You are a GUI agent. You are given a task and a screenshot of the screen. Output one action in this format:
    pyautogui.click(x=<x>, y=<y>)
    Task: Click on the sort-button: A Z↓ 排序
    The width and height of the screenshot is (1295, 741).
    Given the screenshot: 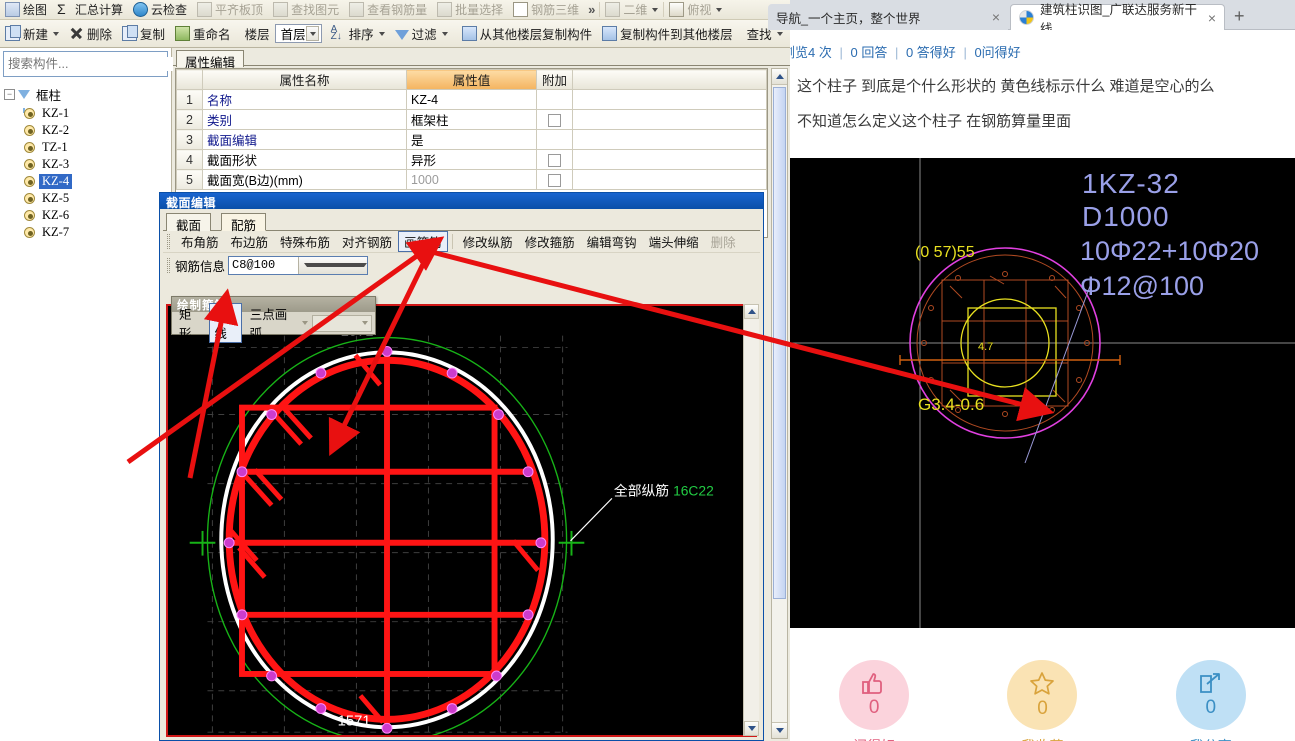 What is the action you would take?
    pyautogui.click(x=358, y=34)
    